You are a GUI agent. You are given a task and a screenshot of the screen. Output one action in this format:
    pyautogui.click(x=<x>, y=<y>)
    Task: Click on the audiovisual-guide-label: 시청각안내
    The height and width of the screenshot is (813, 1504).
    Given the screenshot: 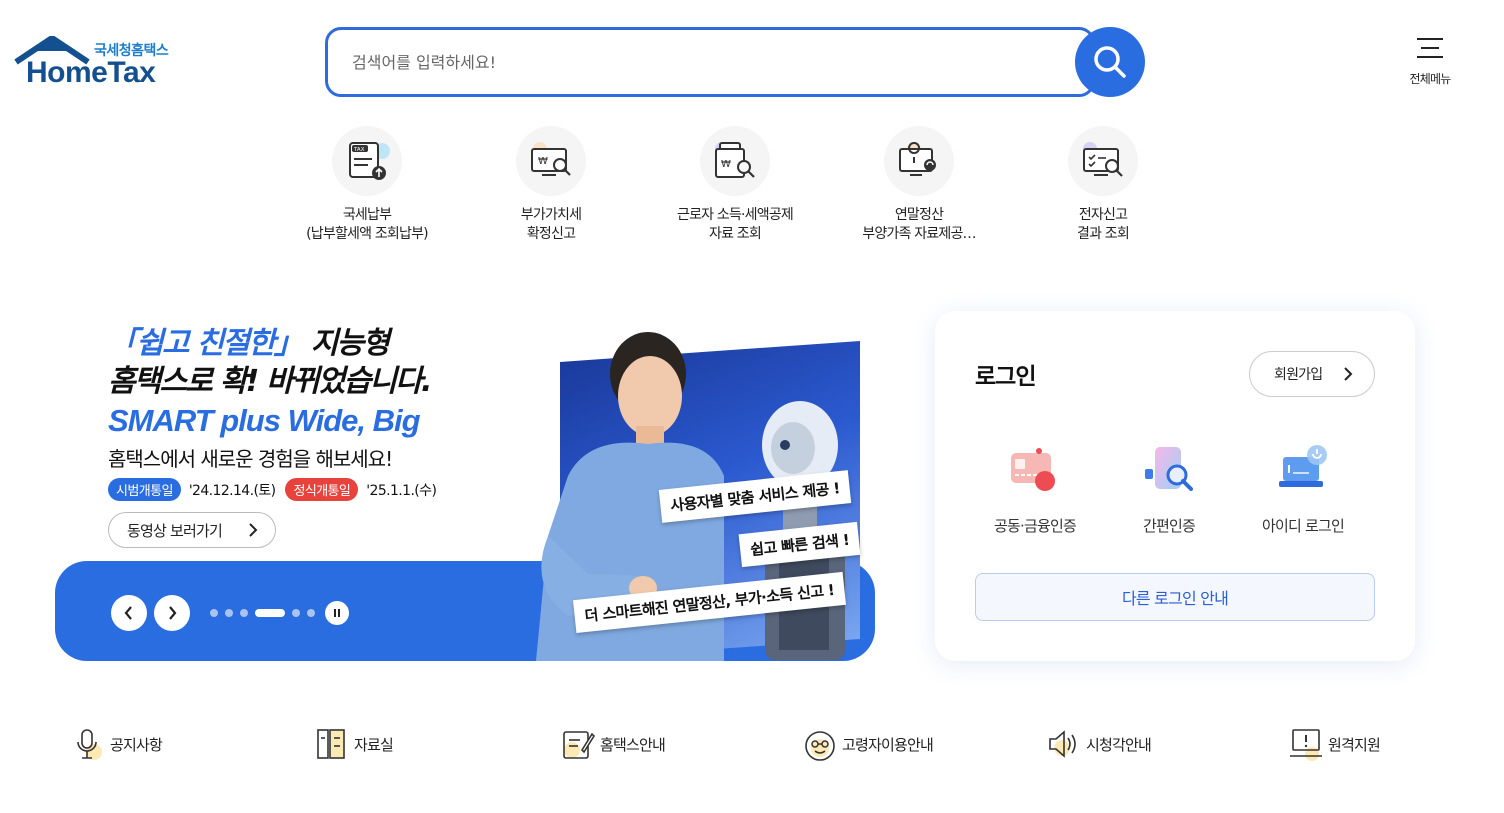 What is the action you would take?
    pyautogui.click(x=1119, y=744)
    